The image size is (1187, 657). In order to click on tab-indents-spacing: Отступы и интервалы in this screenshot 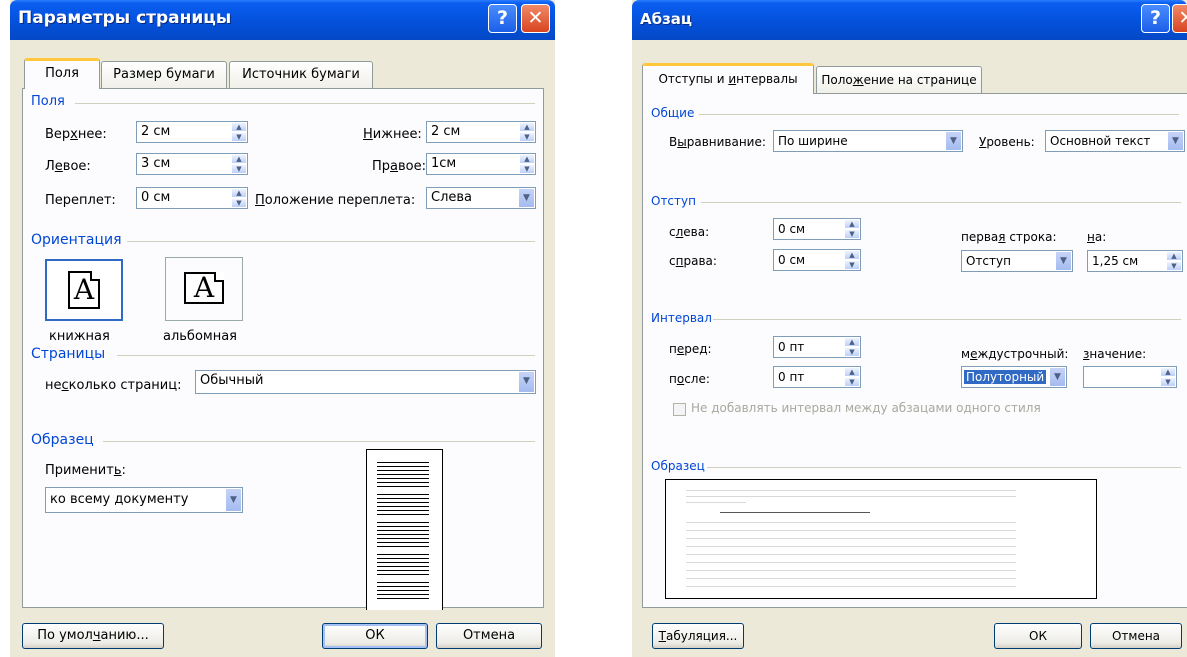, I will do `click(728, 78)`.